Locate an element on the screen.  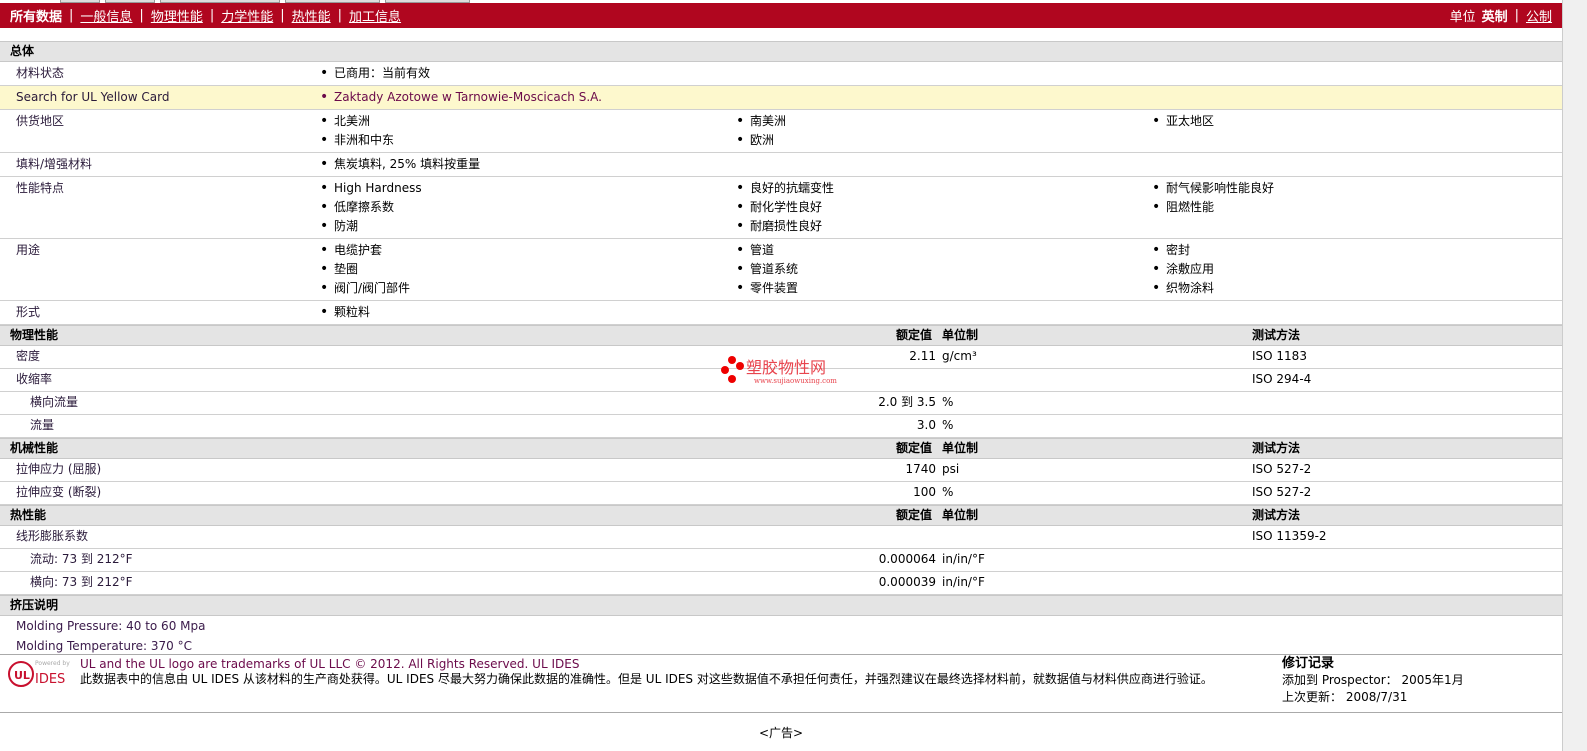
row-line: 拉伸应变 (断裂) 100% ISO 527-2 is located at coordinates (781, 493).